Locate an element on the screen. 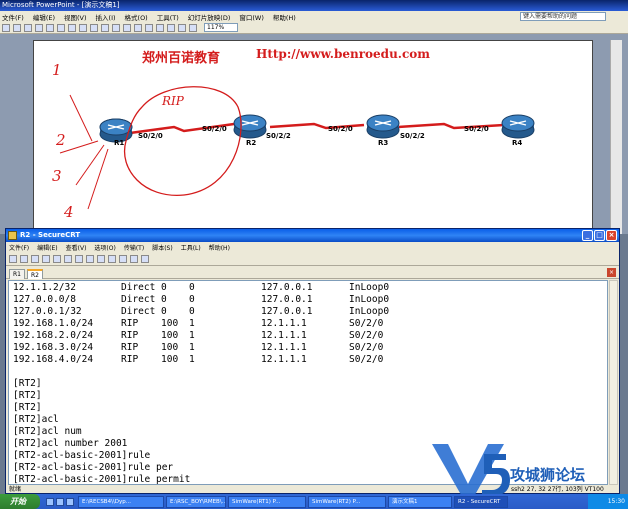  color-icon is located at coordinates (193, 27).